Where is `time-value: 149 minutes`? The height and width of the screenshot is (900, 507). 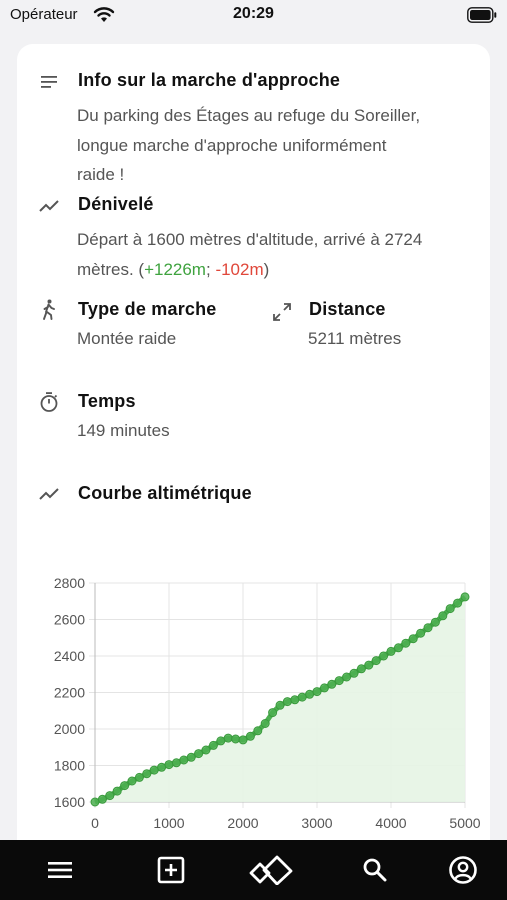 time-value: 149 minutes is located at coordinates (123, 430).